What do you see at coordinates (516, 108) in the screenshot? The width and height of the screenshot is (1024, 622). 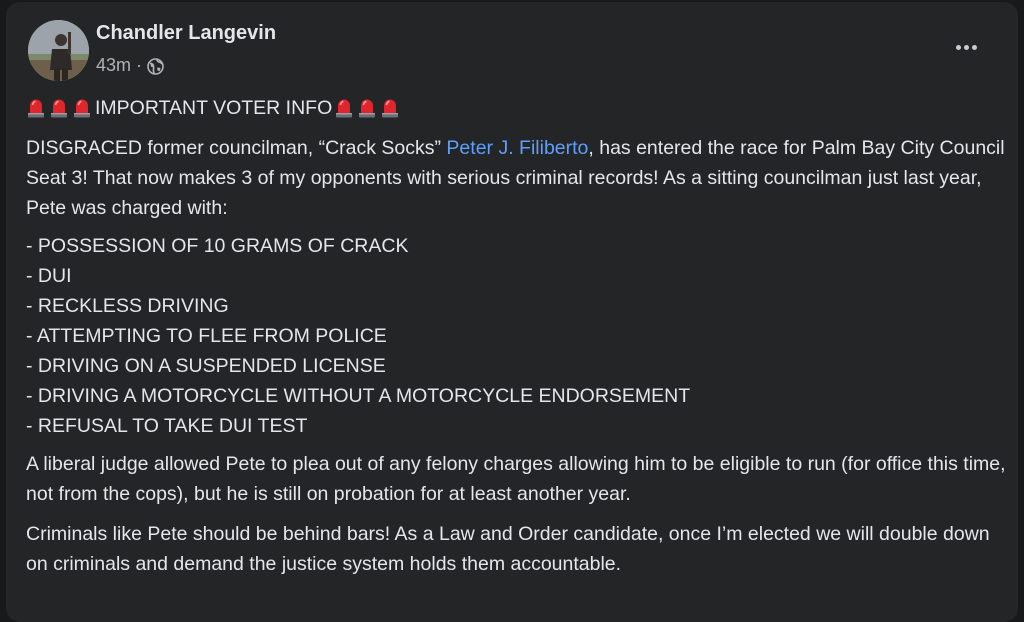 I see `headline: IMPORTANT VOTER INFO` at bounding box center [516, 108].